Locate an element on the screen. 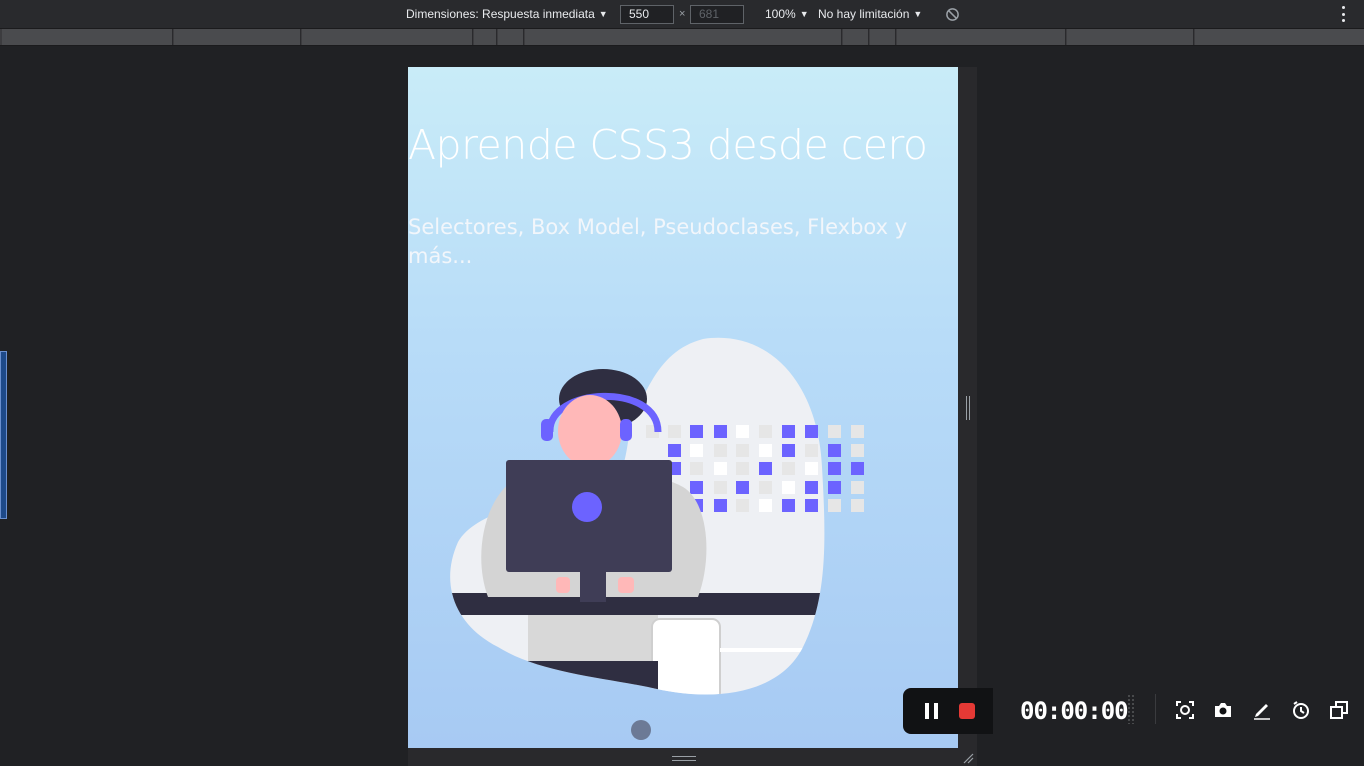 The width and height of the screenshot is (1364, 766). rotate-button is located at coordinates (952, 14).